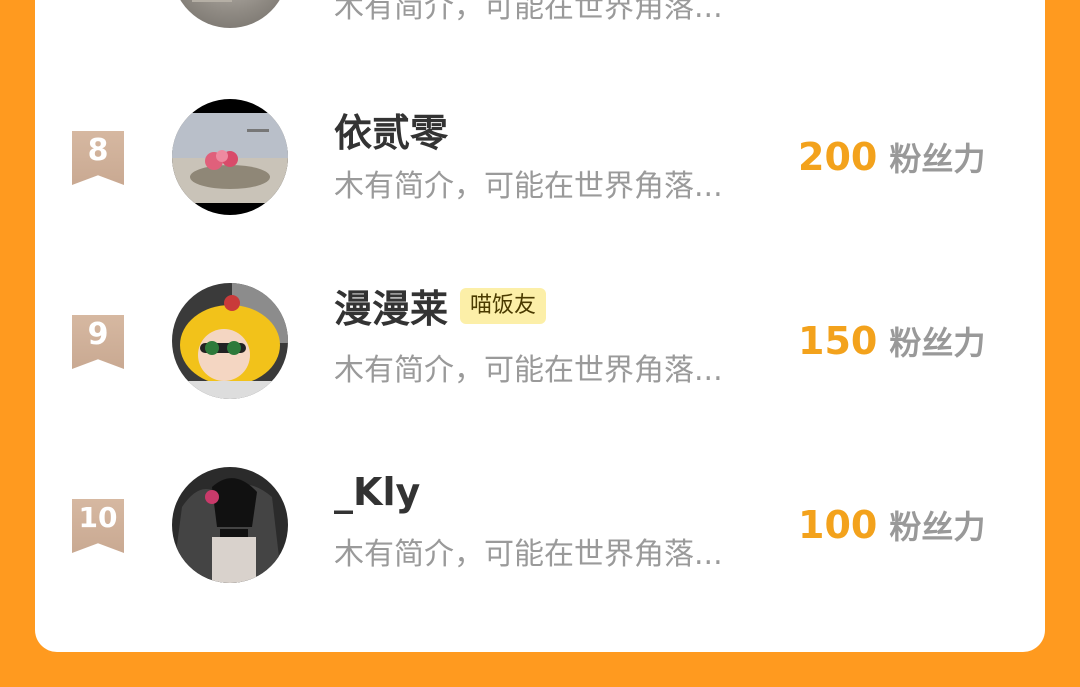 This screenshot has height=687, width=1080. Describe the element at coordinates (391, 309) in the screenshot. I see `user-name-text: 漫漫莱` at that location.